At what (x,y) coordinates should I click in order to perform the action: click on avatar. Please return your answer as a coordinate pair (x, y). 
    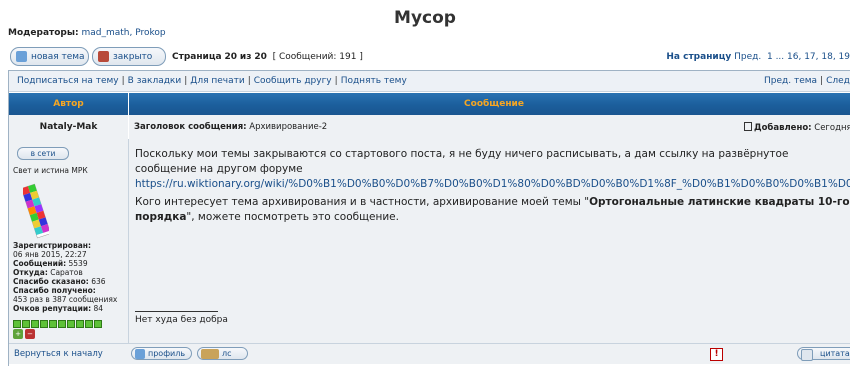
    Looking at the image, I should click on (36, 211).